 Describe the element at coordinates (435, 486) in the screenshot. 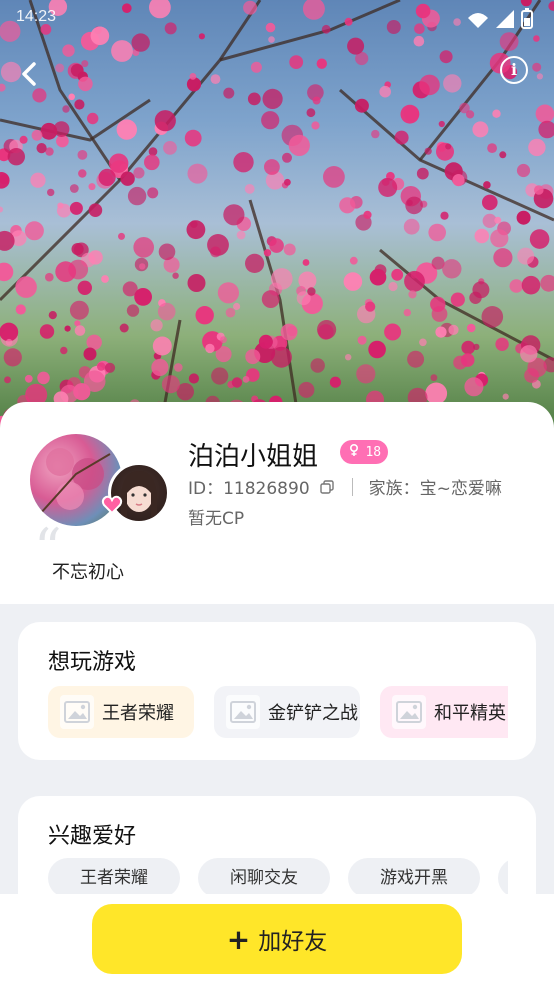

I see `family-label: 家族：宝~恋爱嘛` at that location.